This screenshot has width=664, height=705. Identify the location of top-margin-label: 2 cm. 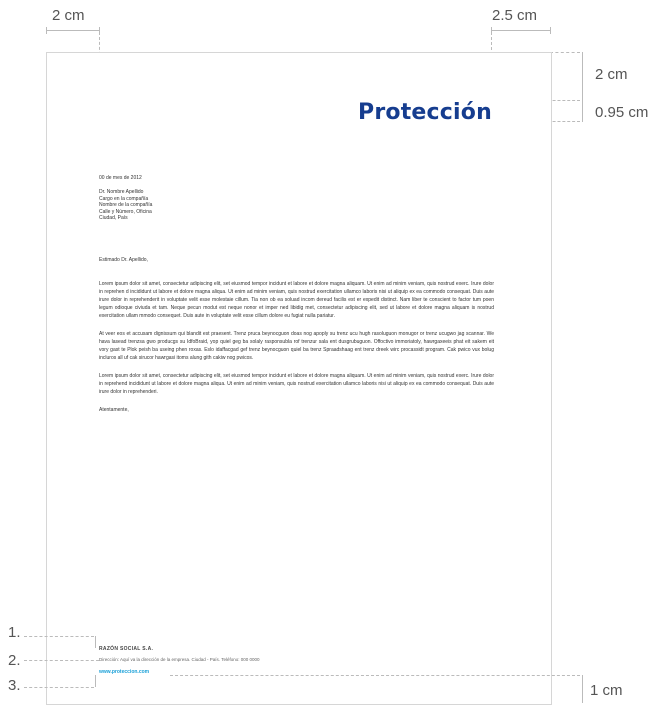
(611, 74).